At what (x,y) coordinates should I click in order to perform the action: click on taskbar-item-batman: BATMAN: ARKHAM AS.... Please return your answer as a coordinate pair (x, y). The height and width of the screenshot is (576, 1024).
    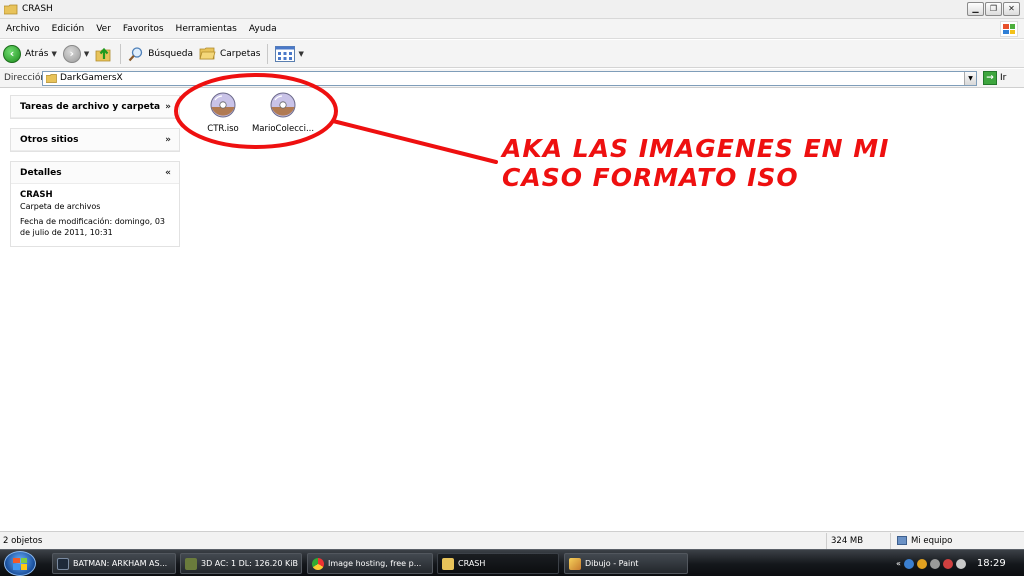
    Looking at the image, I should click on (114, 563).